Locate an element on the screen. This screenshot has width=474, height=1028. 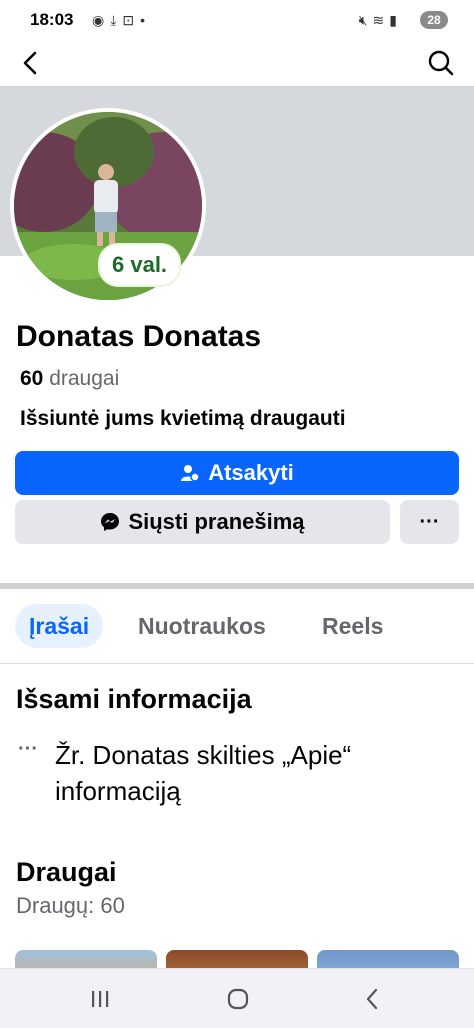
home-button is located at coordinates (238, 999).